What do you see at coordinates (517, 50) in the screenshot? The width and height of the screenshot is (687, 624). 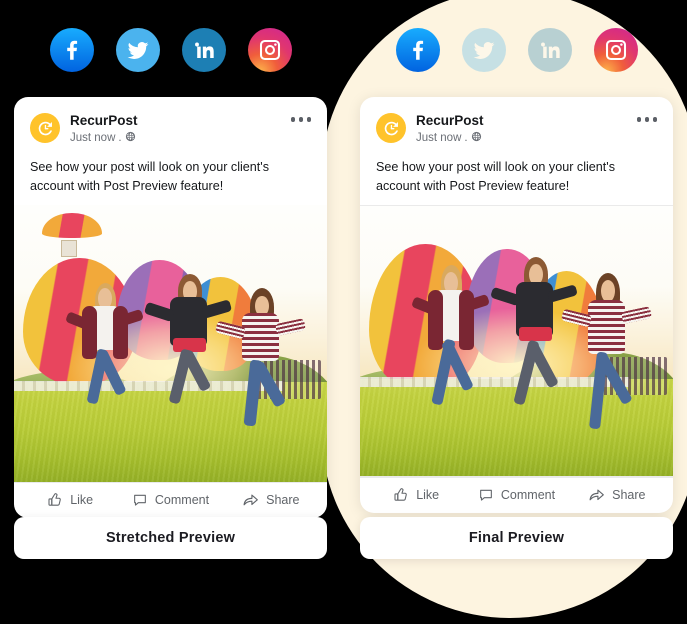 I see `social-network-row-right` at bounding box center [517, 50].